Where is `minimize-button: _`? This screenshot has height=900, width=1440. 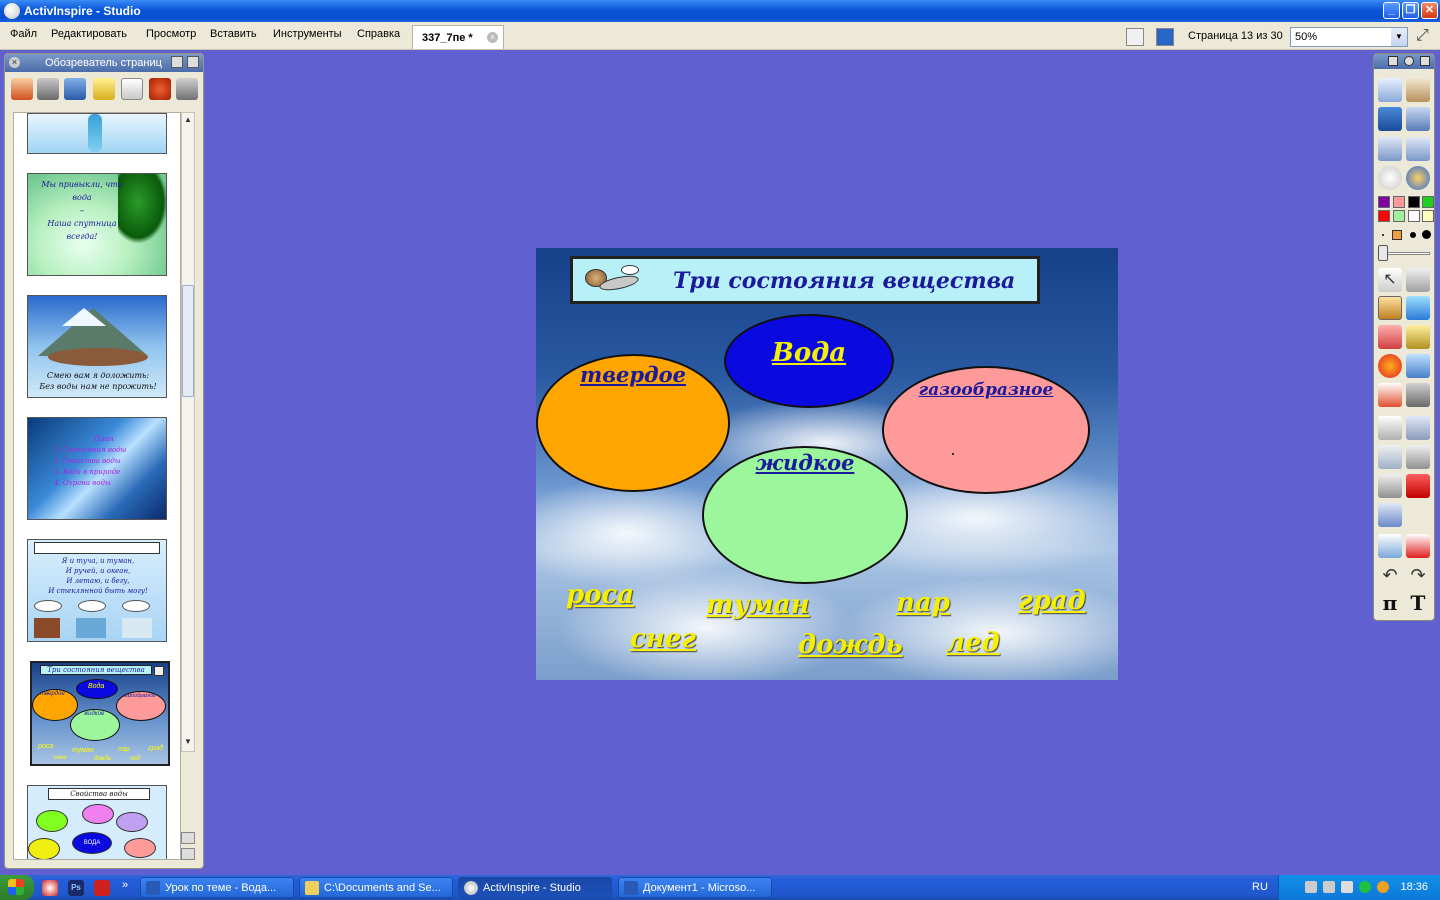 minimize-button: _ is located at coordinates (1391, 10).